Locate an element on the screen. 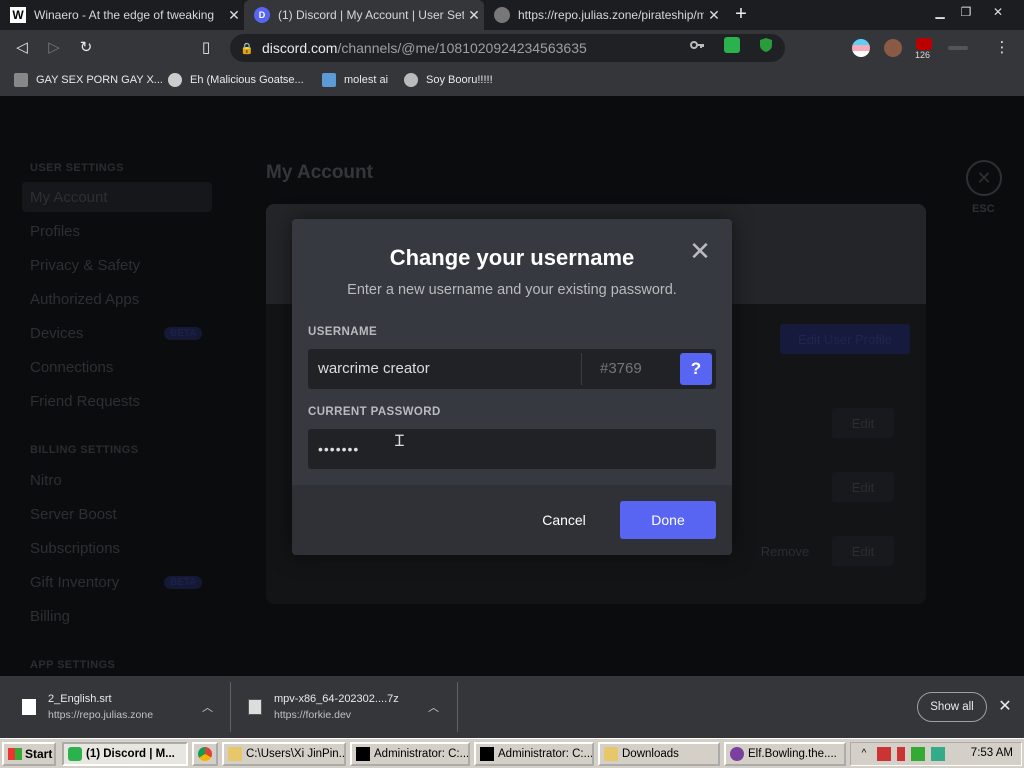 Image resolution: width=1024 pixels, height=768 pixels. volume-icon is located at coordinates (938, 754).